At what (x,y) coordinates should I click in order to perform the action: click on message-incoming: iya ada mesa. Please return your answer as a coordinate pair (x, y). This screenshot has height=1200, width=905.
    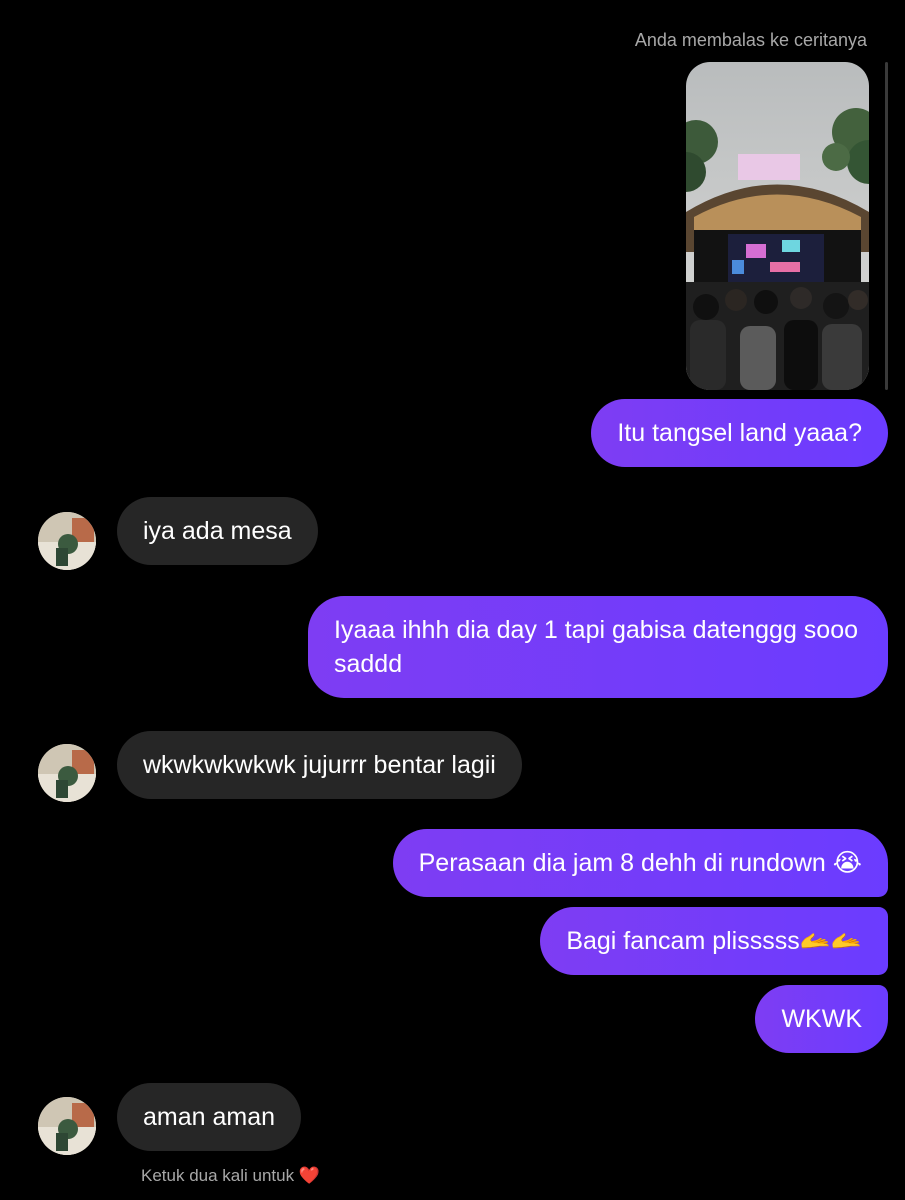
    Looking at the image, I should click on (217, 531).